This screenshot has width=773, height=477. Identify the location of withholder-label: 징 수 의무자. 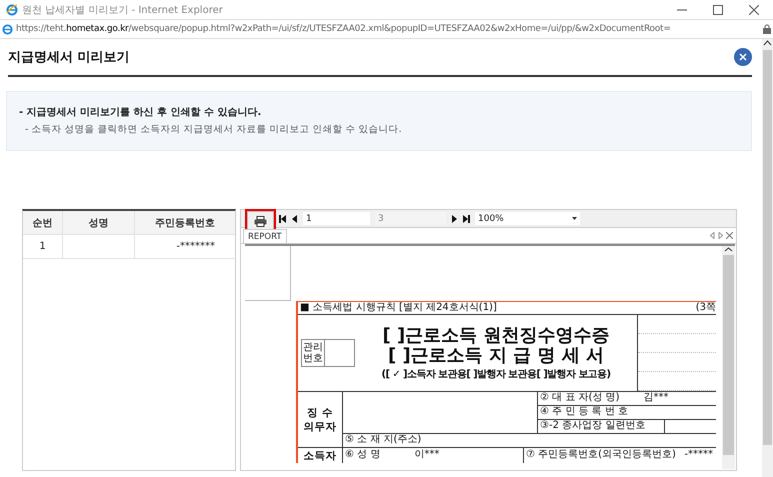
(320, 420).